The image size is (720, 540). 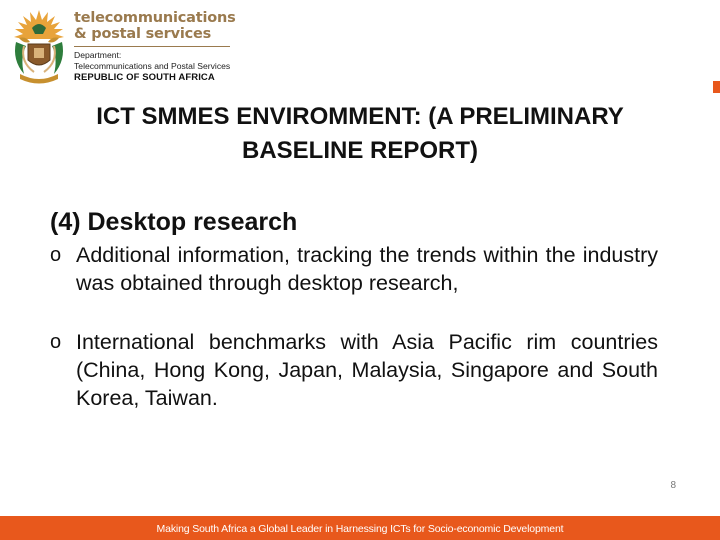 I want to click on brand-line-2: & postal services, so click(x=143, y=34).